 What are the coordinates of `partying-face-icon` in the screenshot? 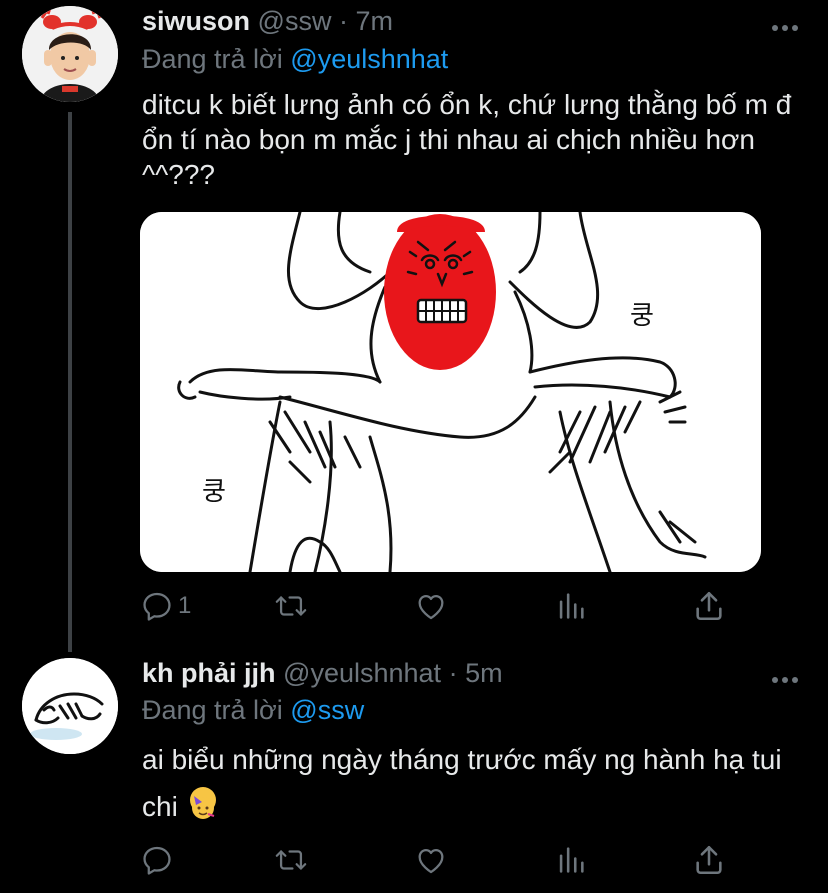 It's located at (202, 807).